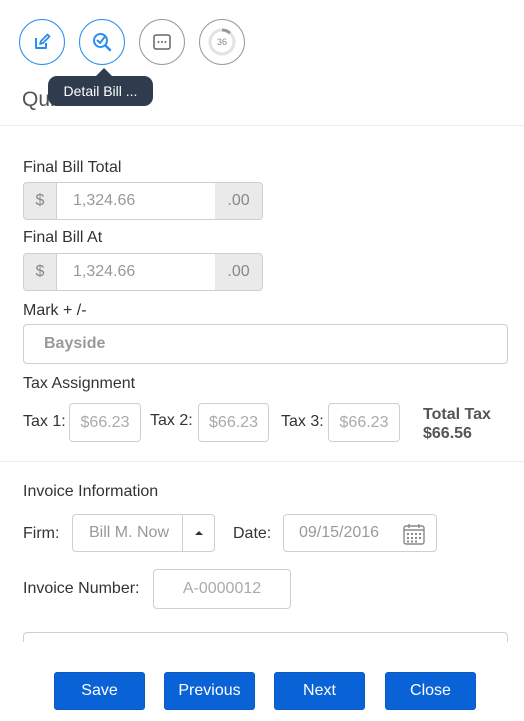 This screenshot has width=524, height=721. I want to click on invoice-number-label: Invoice Number:, so click(81, 588).